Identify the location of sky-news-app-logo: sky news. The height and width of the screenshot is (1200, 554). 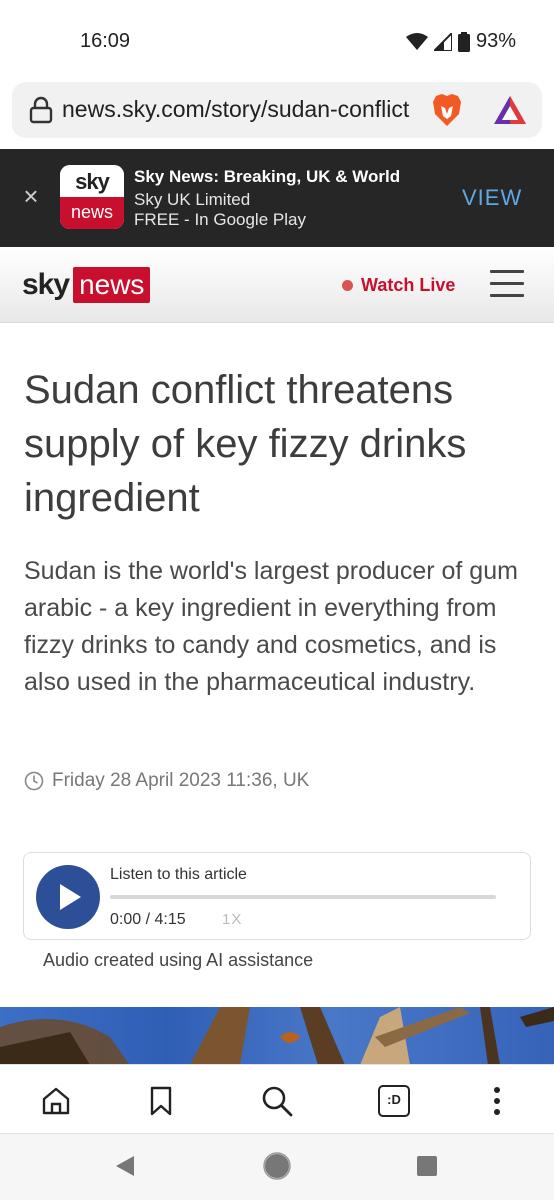
(92, 197).